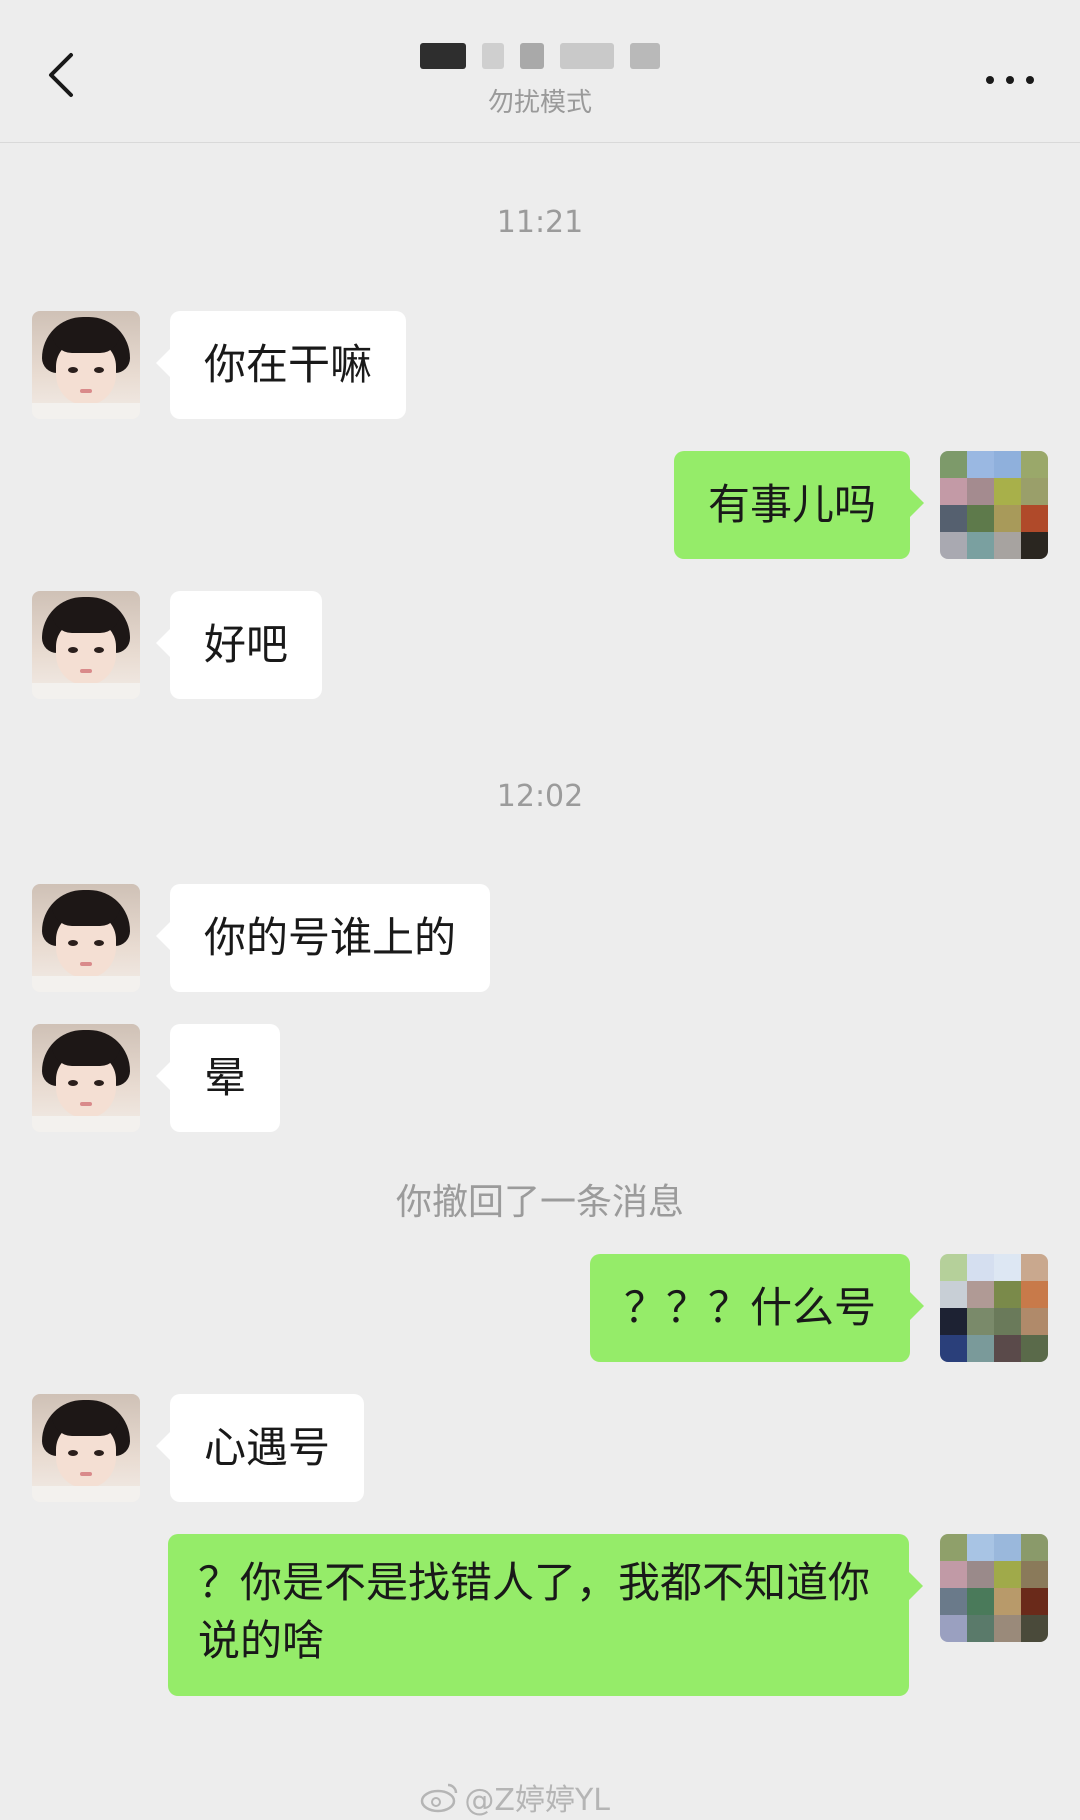 This screenshot has height=1820, width=1080. I want to click on message-text: 心遇号, so click(267, 1447).